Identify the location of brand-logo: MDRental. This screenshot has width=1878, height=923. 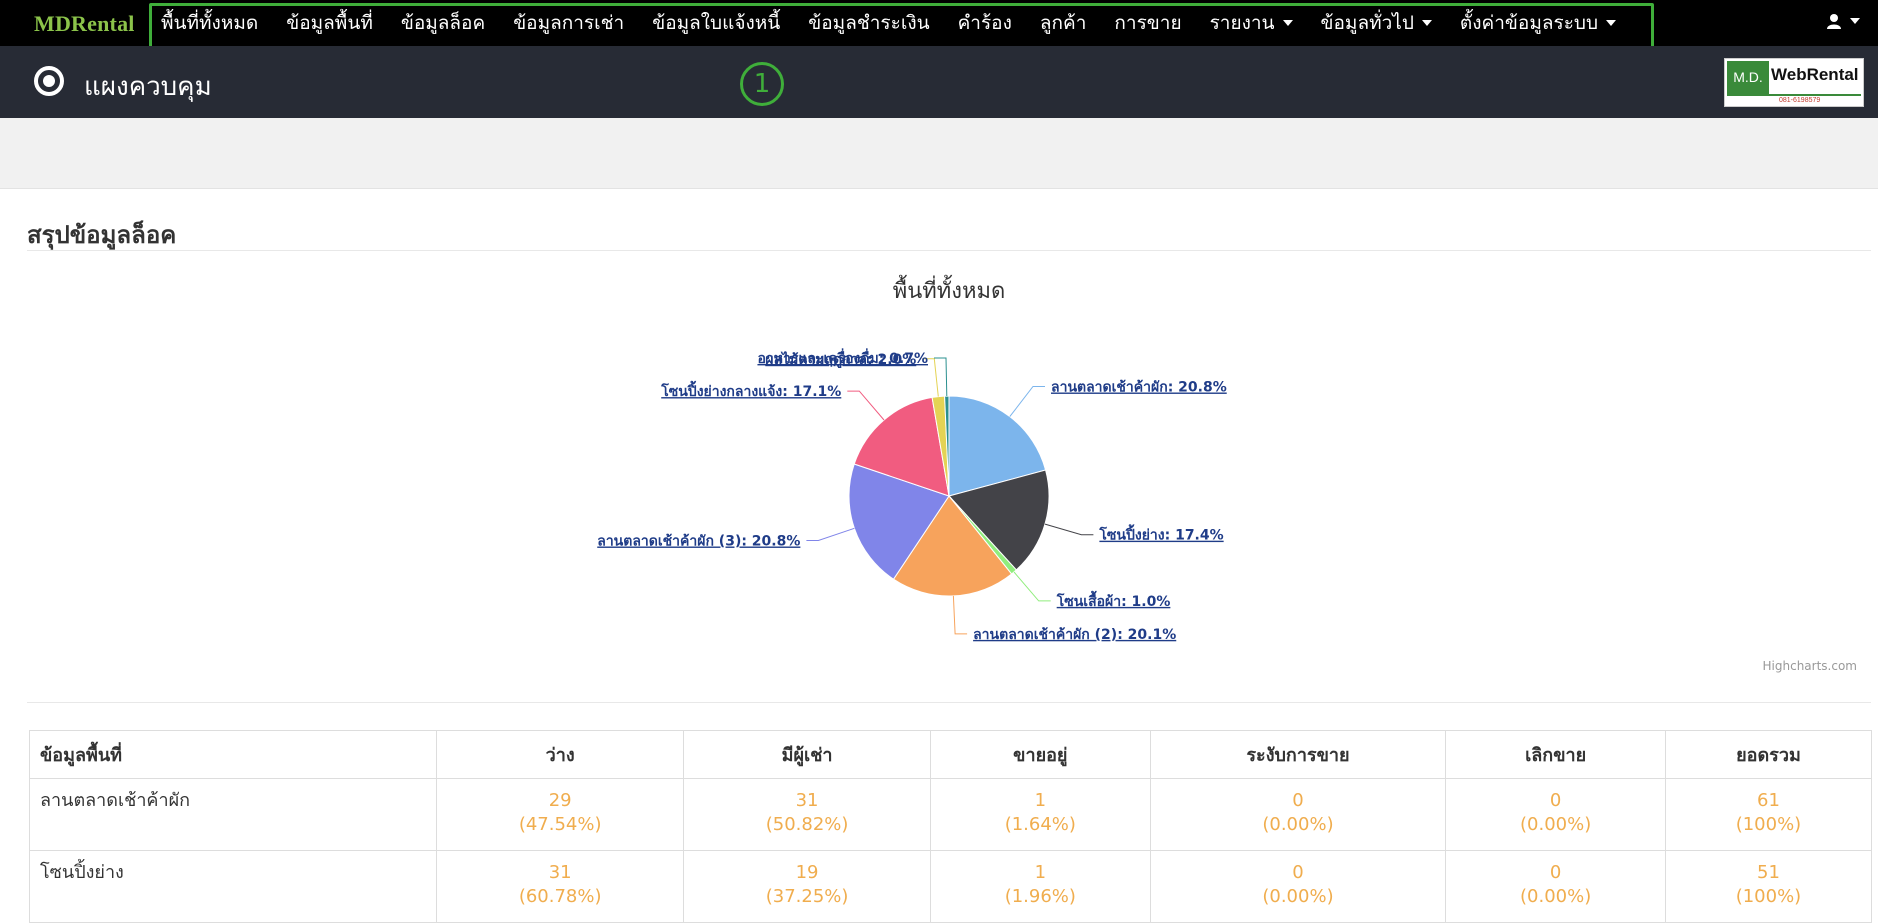
(84, 24).